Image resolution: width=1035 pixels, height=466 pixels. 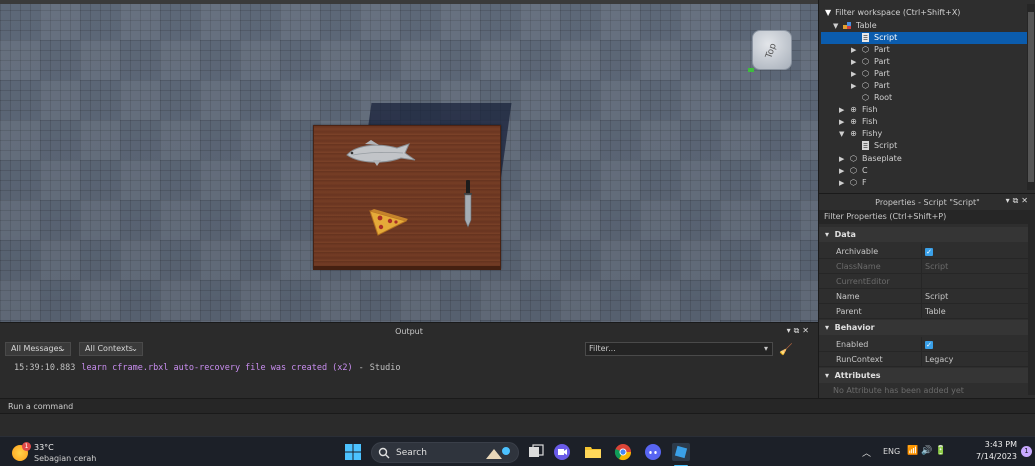 I want to click on tree-item-root: ⬡ Root, so click(x=858, y=98).